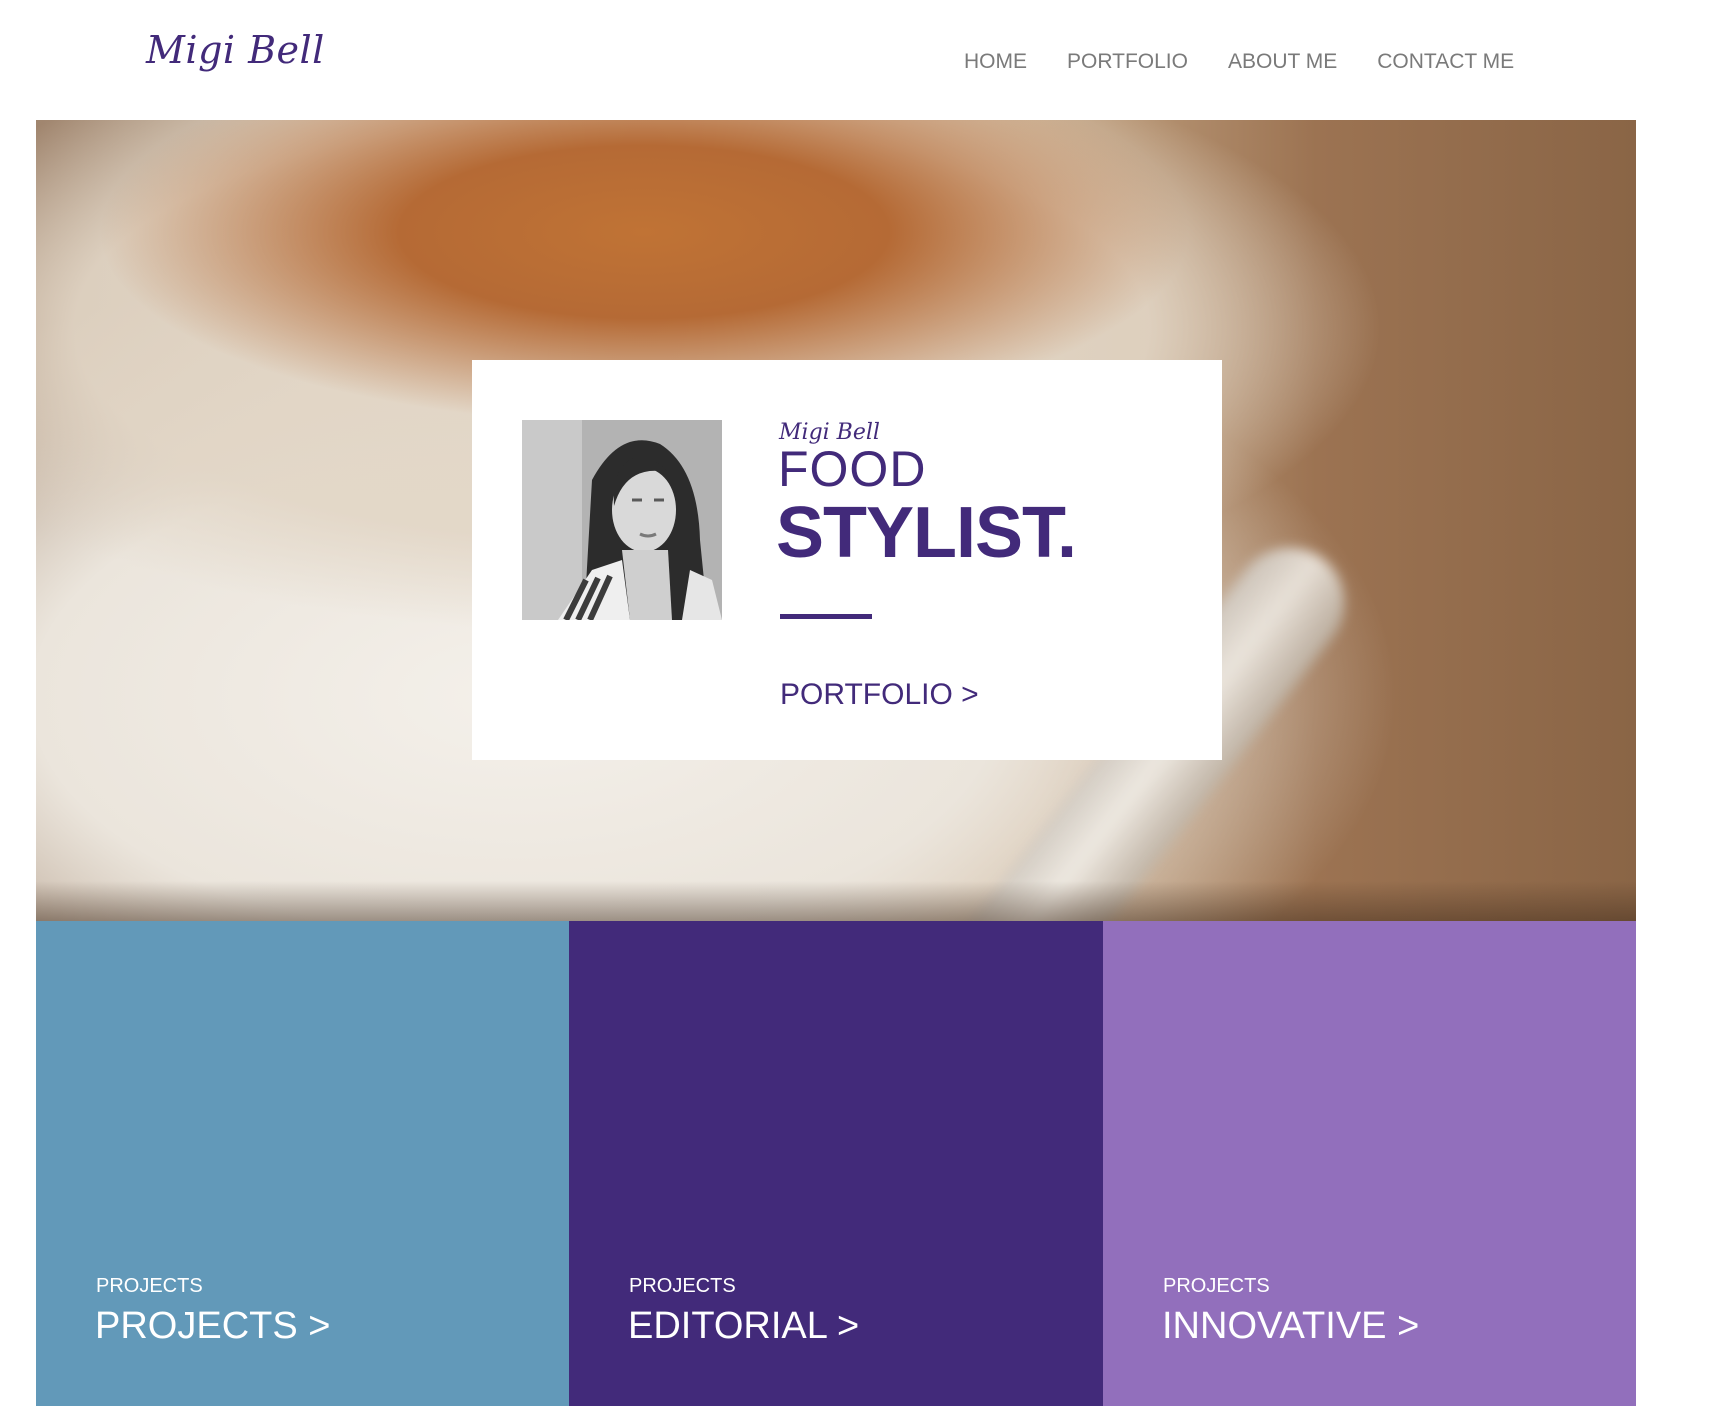  I want to click on portrait-illustration, so click(622, 520).